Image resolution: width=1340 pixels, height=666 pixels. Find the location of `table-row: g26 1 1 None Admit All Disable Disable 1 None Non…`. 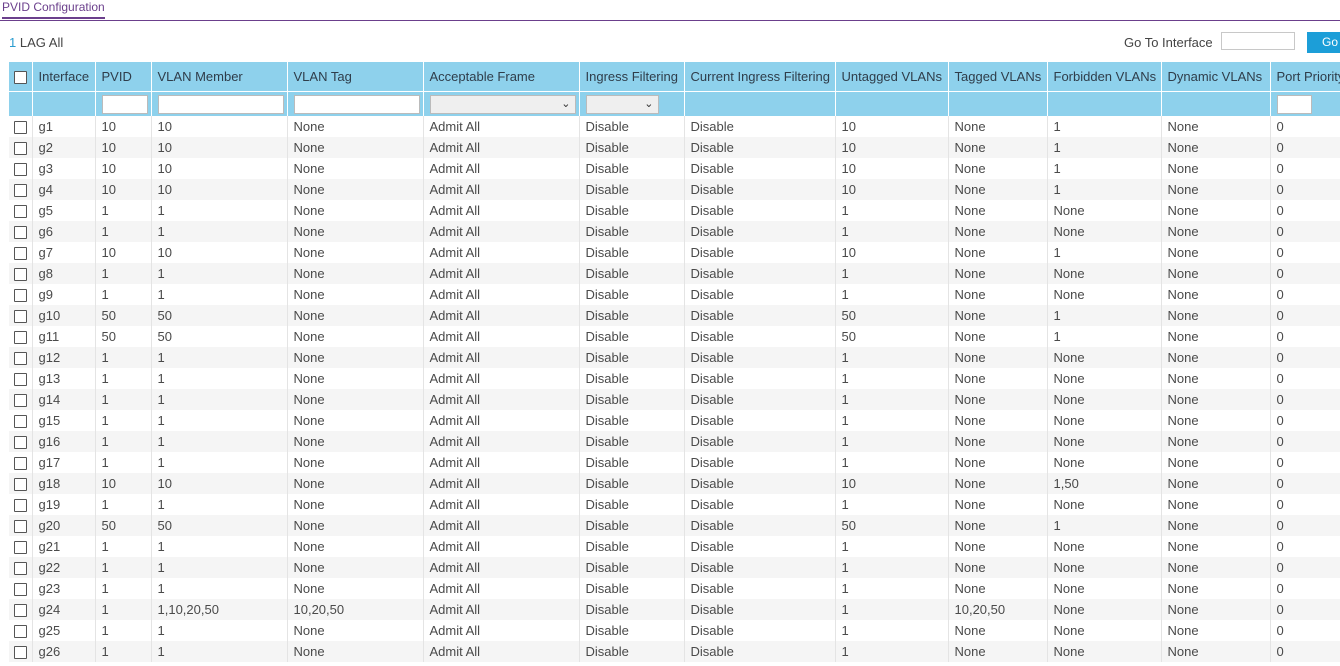

table-row: g26 1 1 None Admit All Disable Disable 1 None Non… is located at coordinates (674, 651).